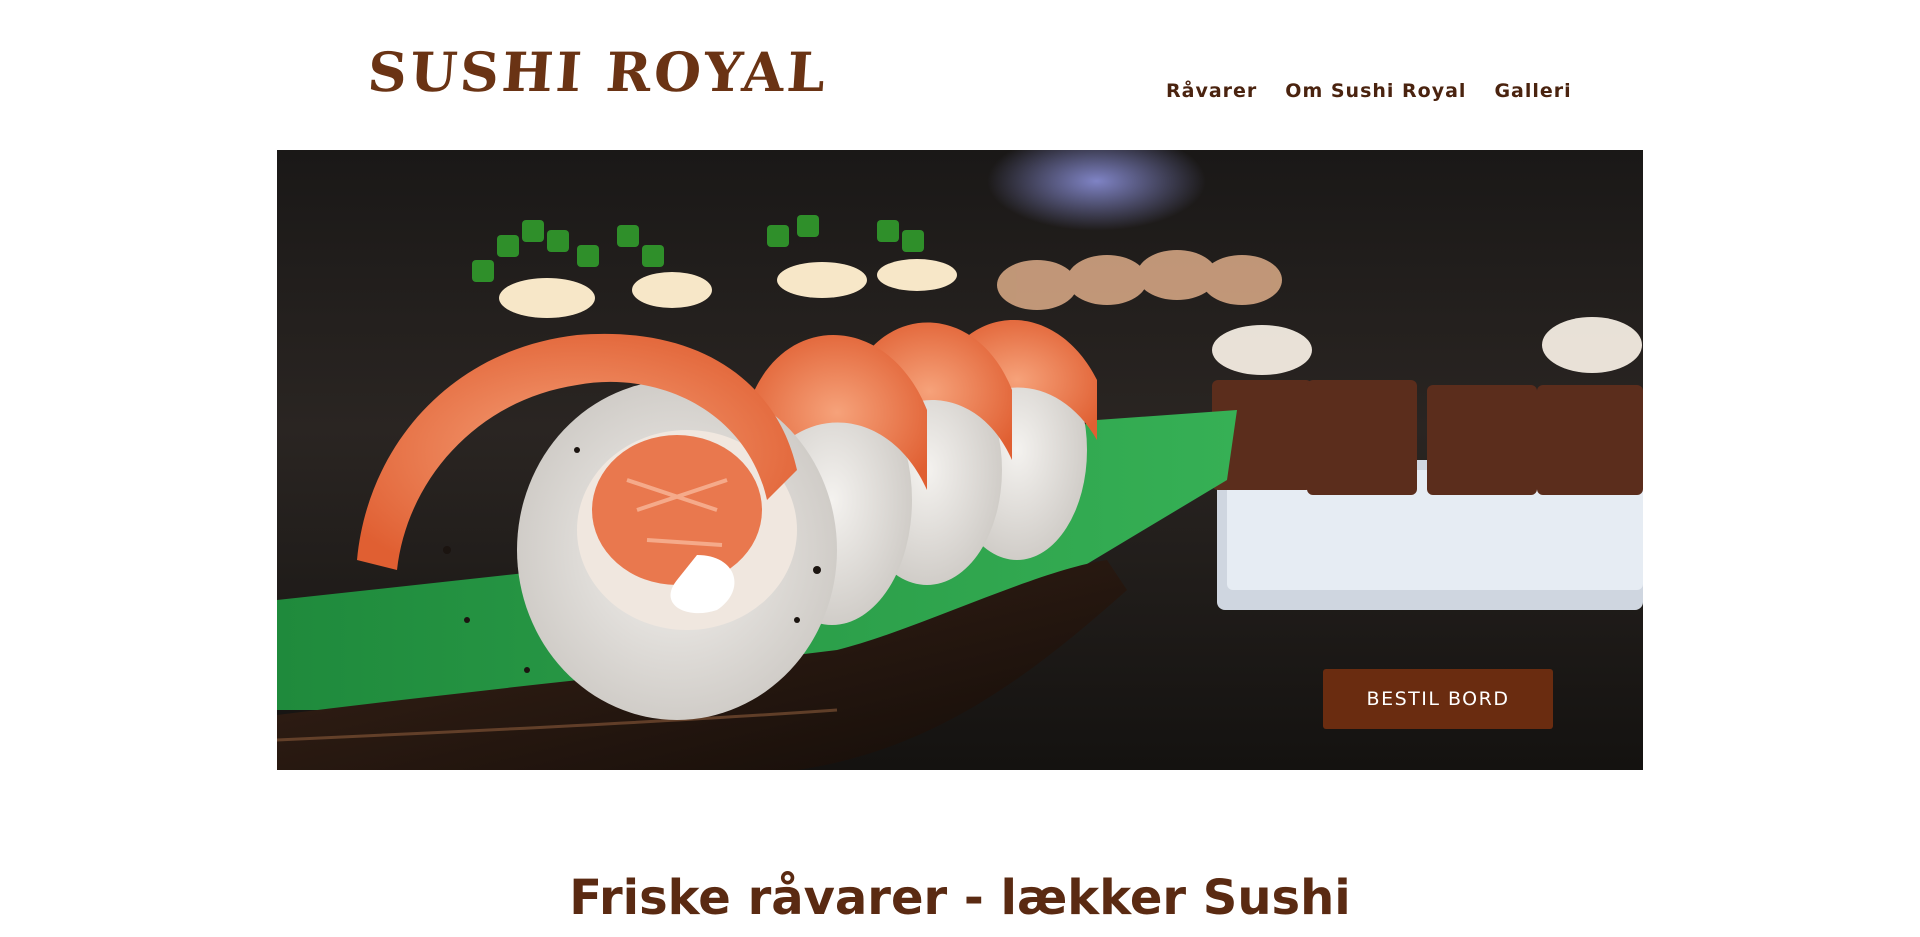 The width and height of the screenshot is (1920, 937). I want to click on main-nav: Råvarer Om Sushi Royal Galleri, so click(1369, 91).